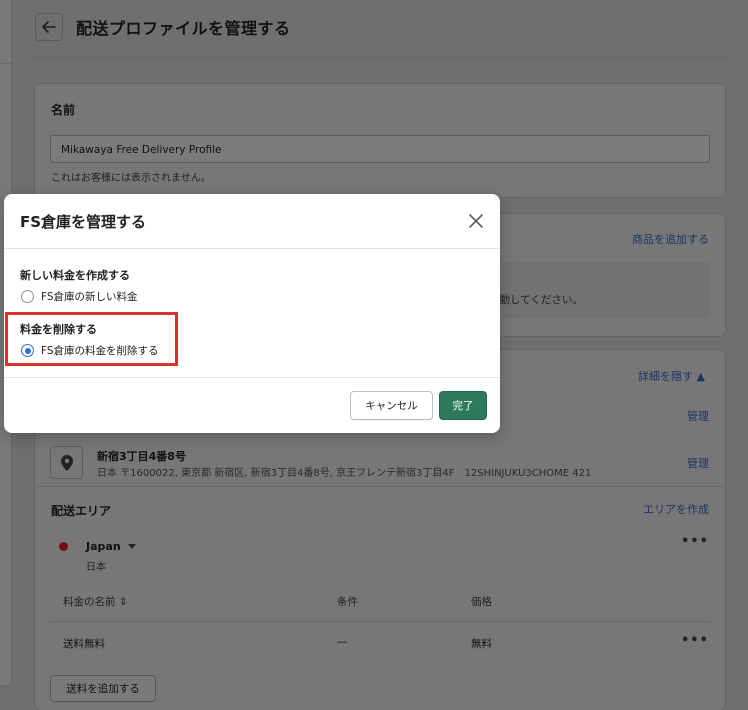 The image size is (748, 710). What do you see at coordinates (671, 376) in the screenshot?
I see `hide-details-link: 詳細を隠す ▲` at bounding box center [671, 376].